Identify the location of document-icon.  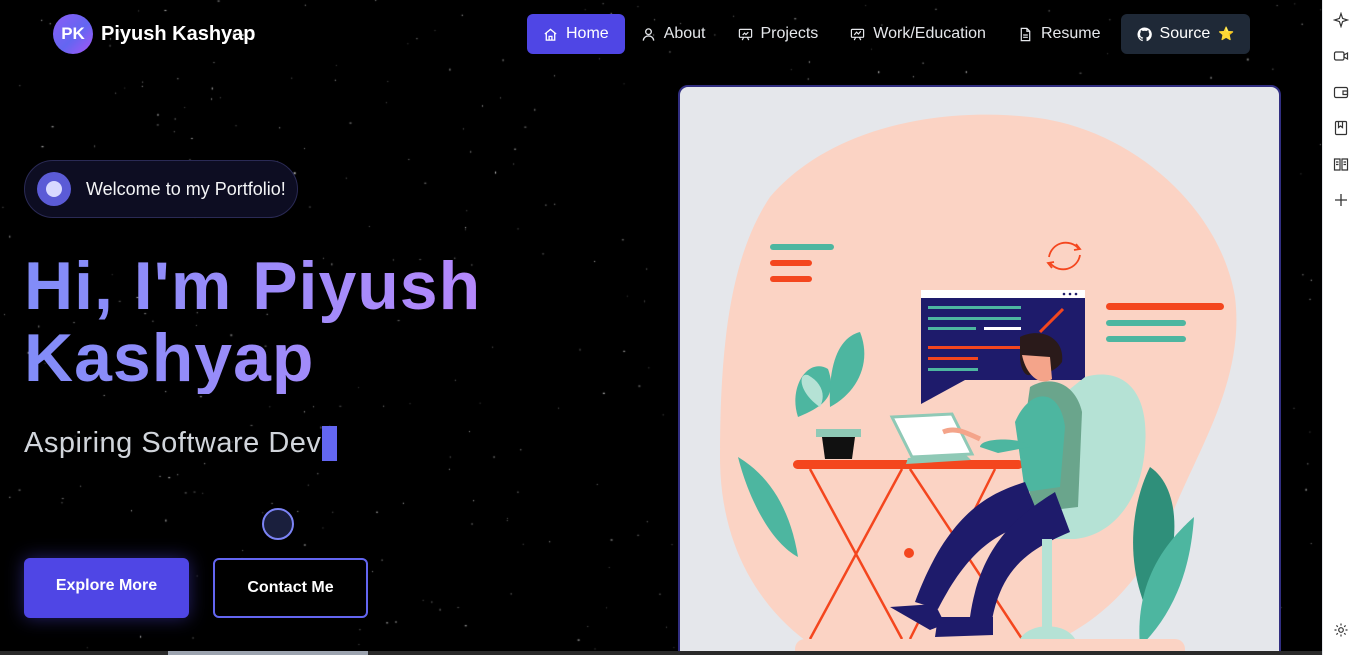
(1025, 34).